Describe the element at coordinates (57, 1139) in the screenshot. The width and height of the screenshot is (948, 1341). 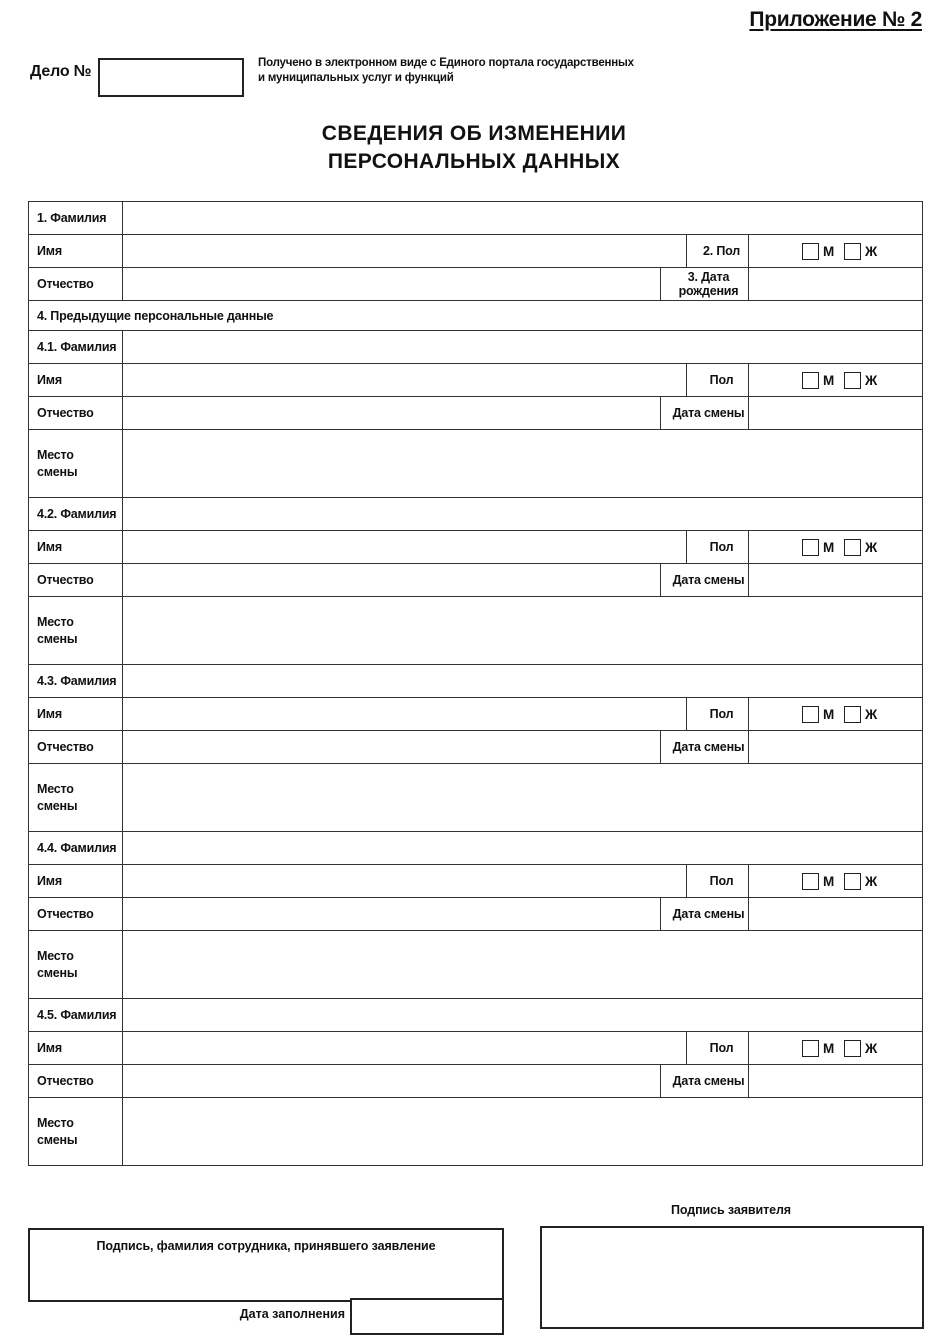
I see `prev-5-place-label-line-2: смены` at that location.